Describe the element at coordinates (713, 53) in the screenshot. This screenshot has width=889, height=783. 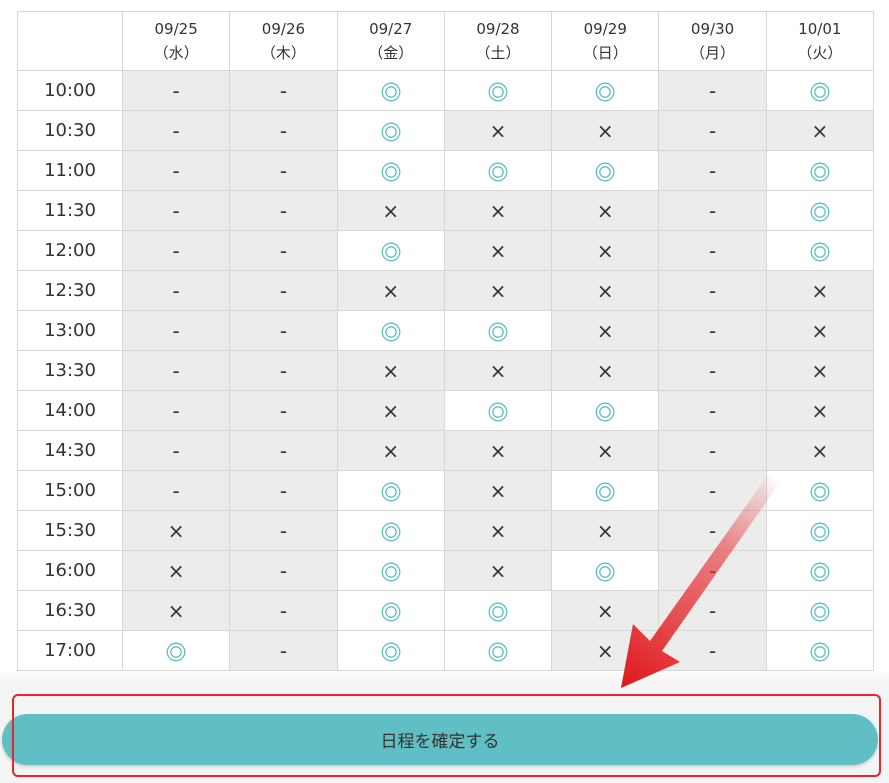
I see `weekday-label: （月）` at that location.